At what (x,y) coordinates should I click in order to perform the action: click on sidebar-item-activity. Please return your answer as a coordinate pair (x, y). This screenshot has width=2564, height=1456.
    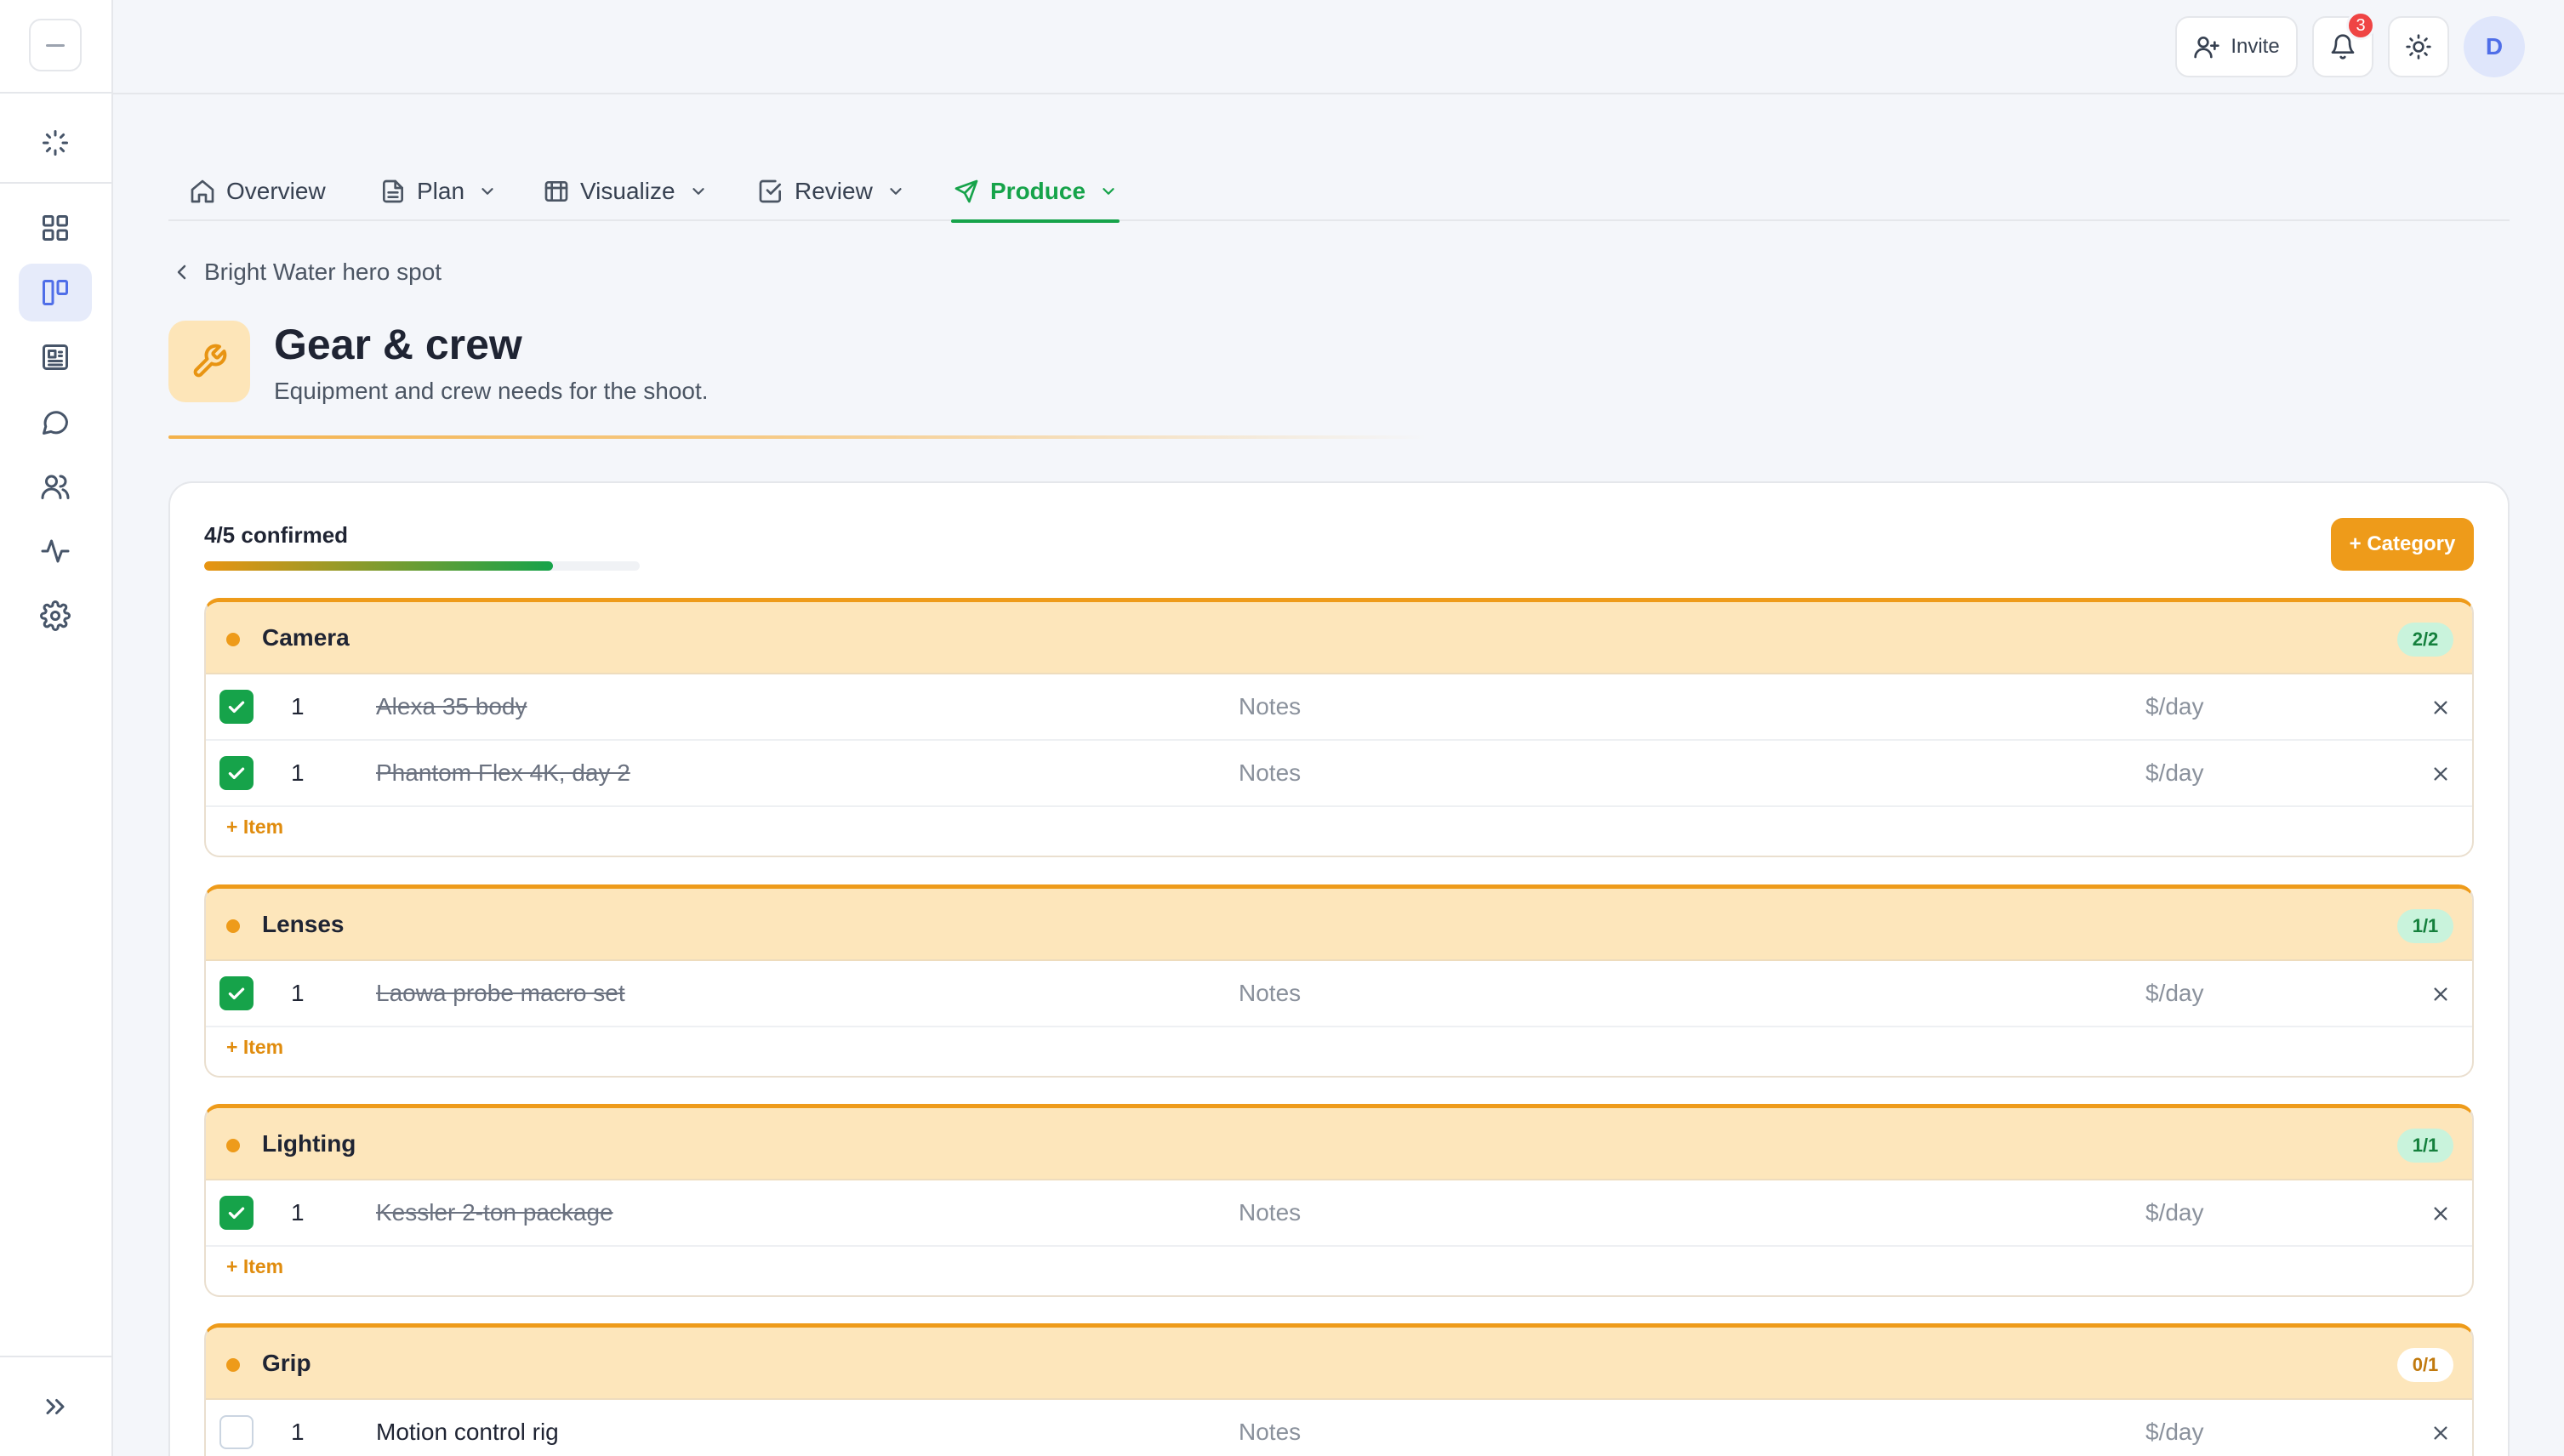
    Looking at the image, I should click on (56, 551).